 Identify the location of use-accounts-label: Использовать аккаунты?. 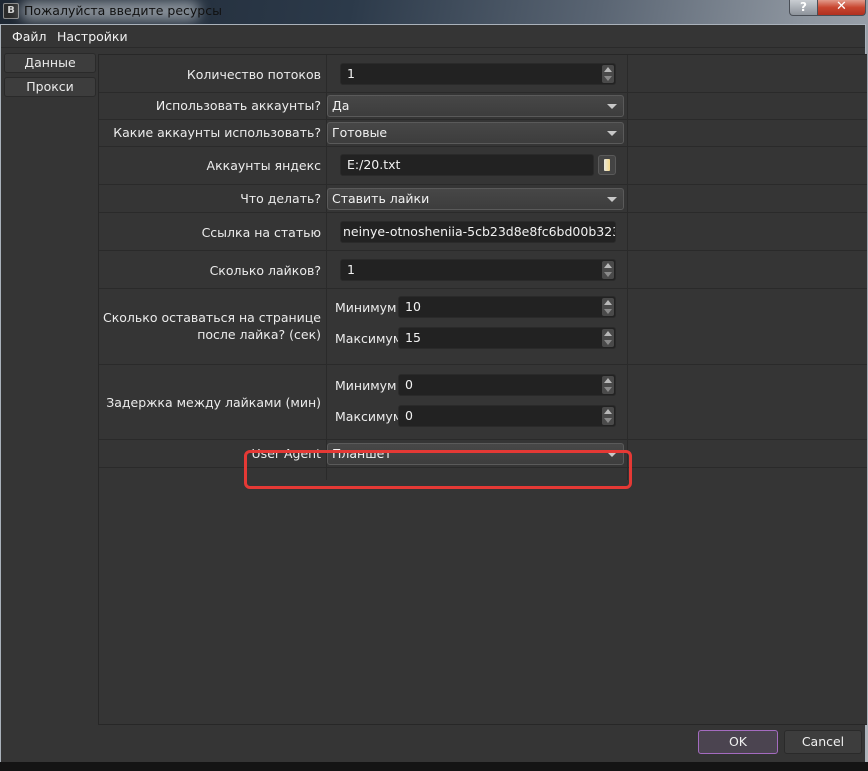
(238, 105).